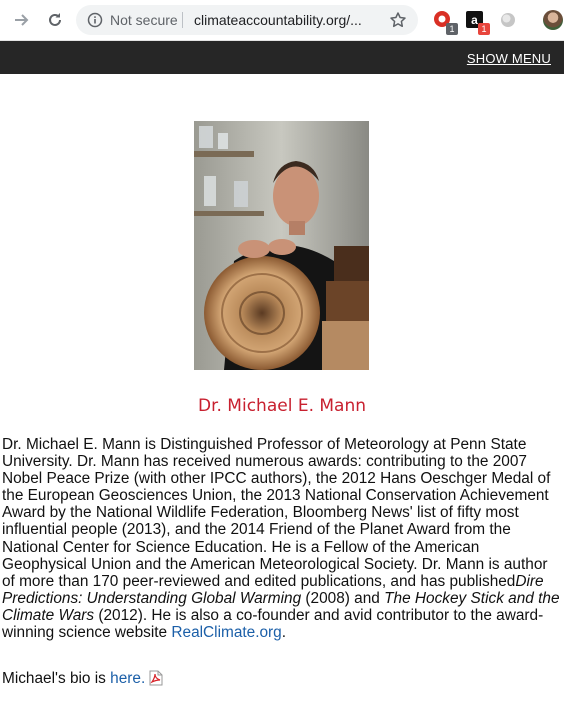  I want to click on extension-gray-icon, so click(508, 20).